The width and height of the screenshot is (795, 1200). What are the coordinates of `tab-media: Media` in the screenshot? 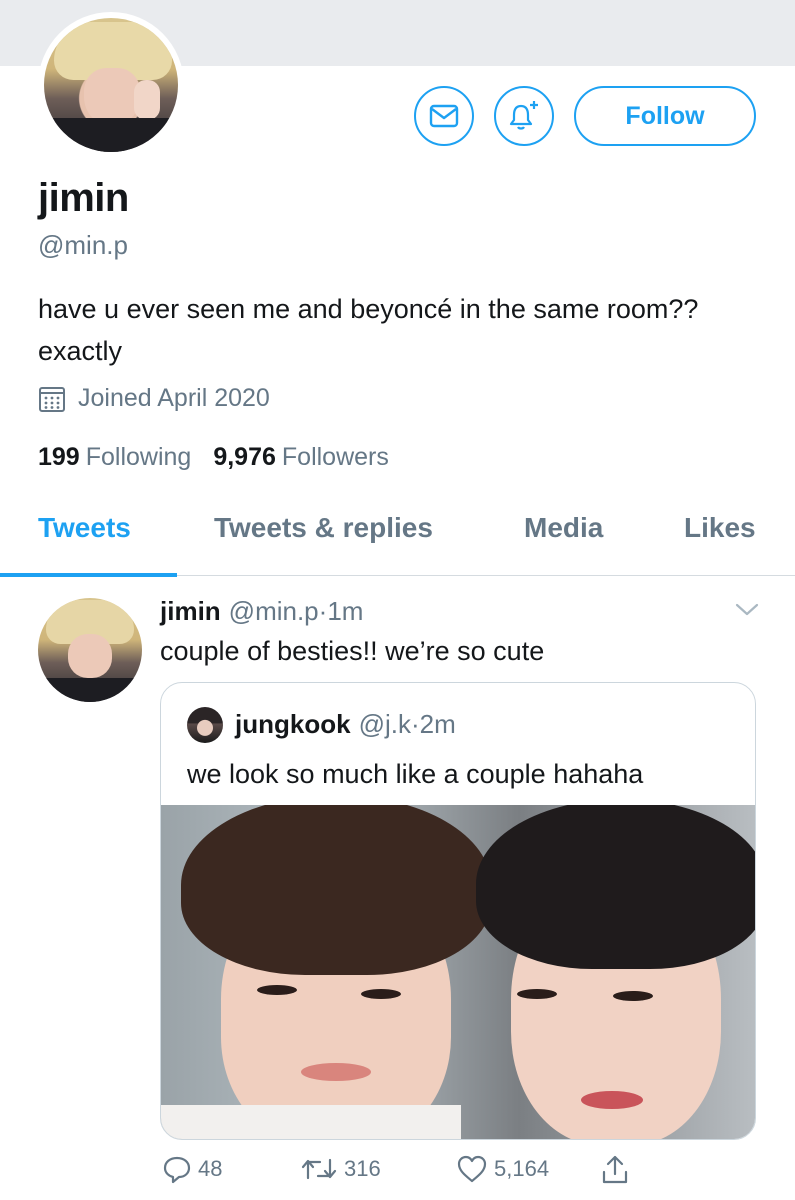 It's located at (563, 528).